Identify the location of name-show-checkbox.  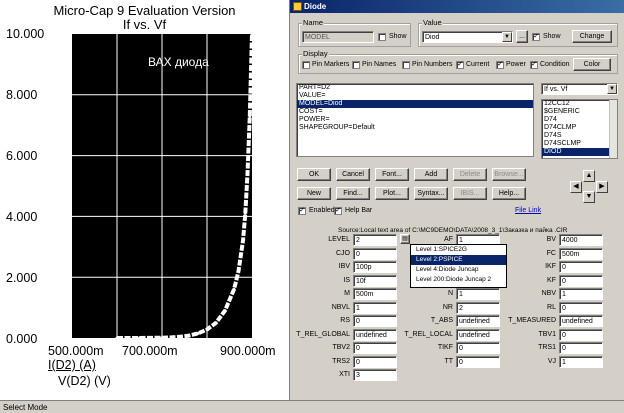
(382, 37).